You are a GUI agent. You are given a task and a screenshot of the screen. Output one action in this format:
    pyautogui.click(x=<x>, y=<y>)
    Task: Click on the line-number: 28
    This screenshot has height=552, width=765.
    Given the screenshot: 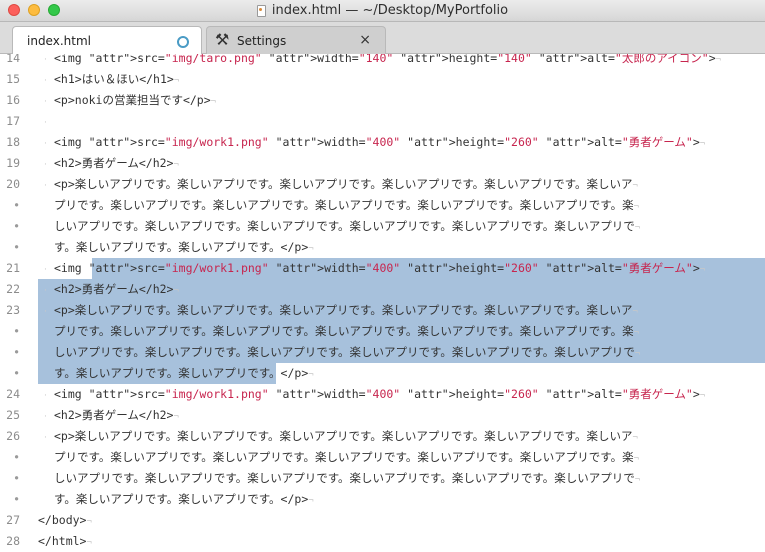 What is the action you would take?
    pyautogui.click(x=13, y=541)
    